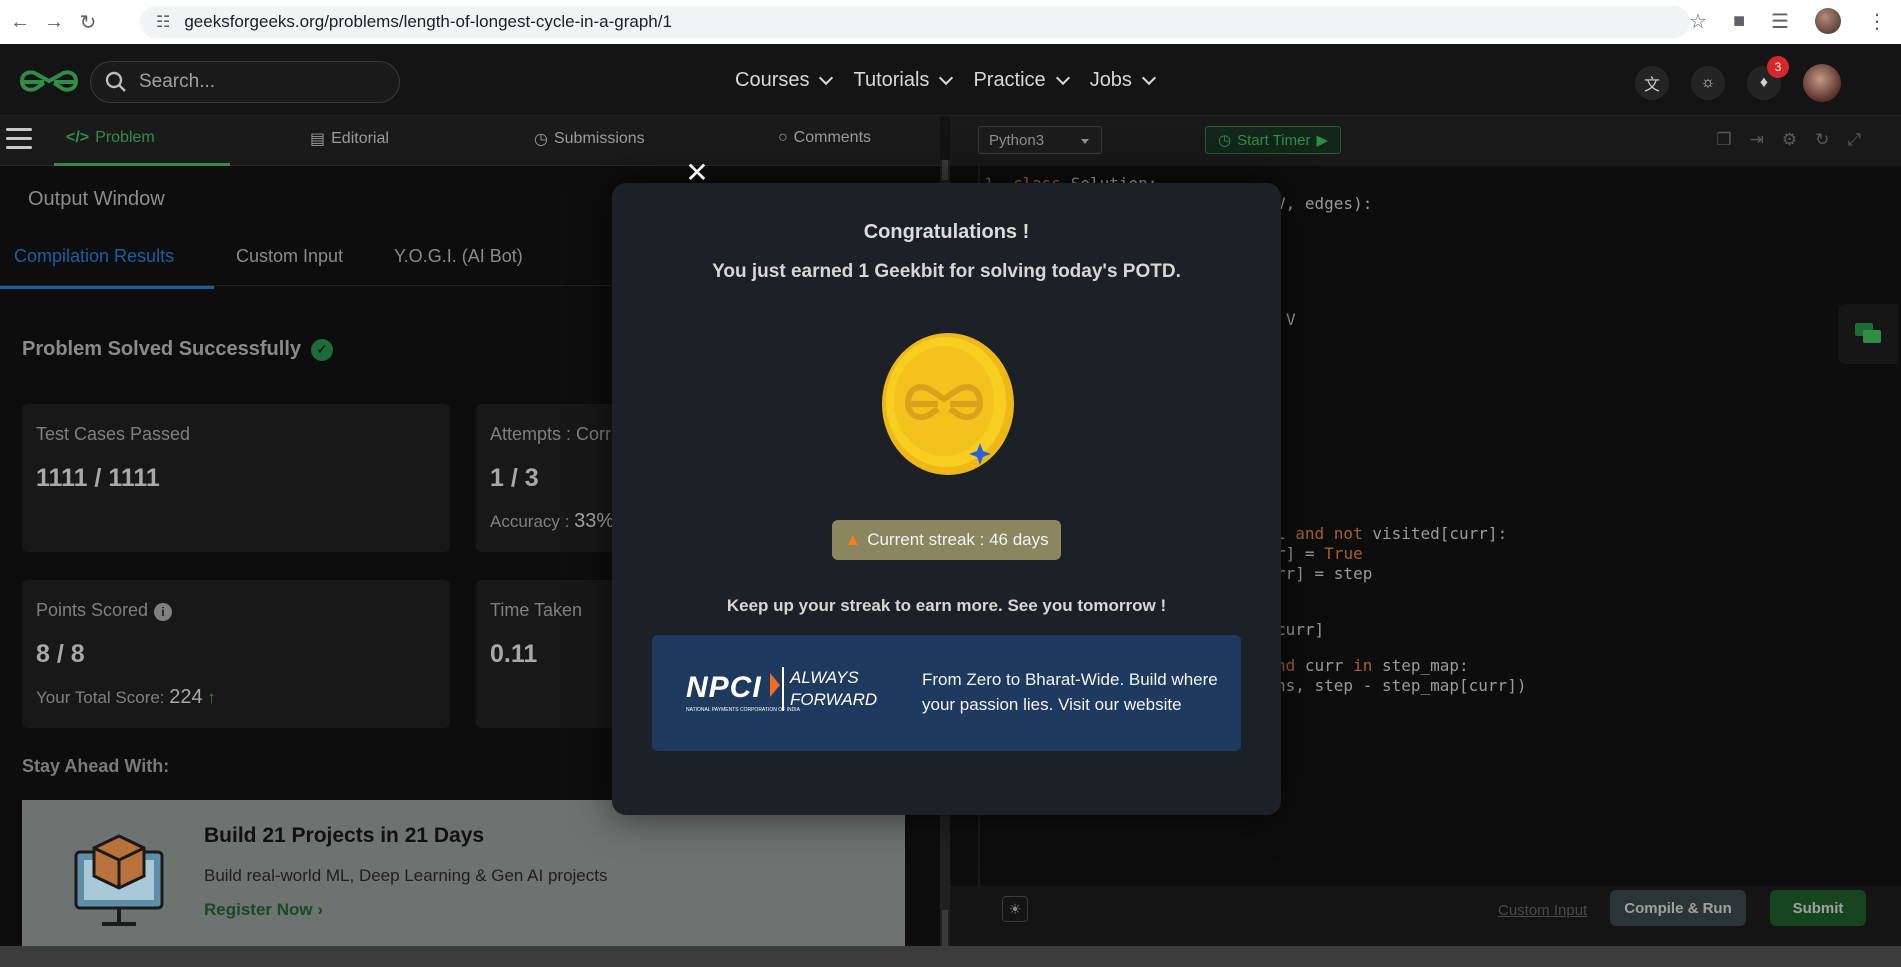 The image size is (1901, 967). What do you see at coordinates (98, 478) in the screenshot?
I see `test-cases-value: 1111 / 1111` at bounding box center [98, 478].